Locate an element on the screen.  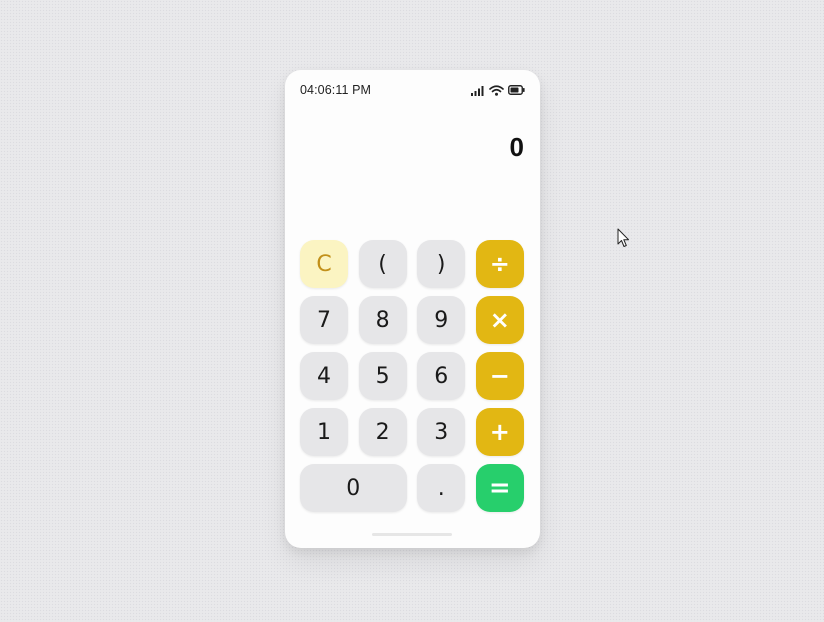
status-icons is located at coordinates (498, 90).